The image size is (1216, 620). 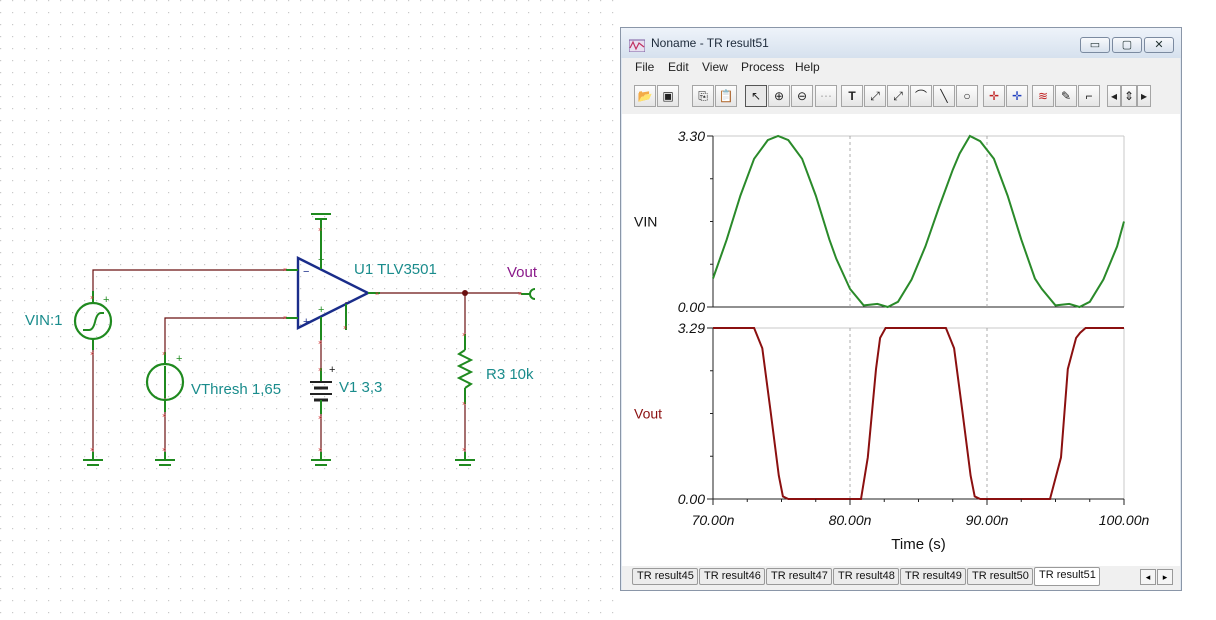 I want to click on waveform-icon: ≋, so click(x=1043, y=96).